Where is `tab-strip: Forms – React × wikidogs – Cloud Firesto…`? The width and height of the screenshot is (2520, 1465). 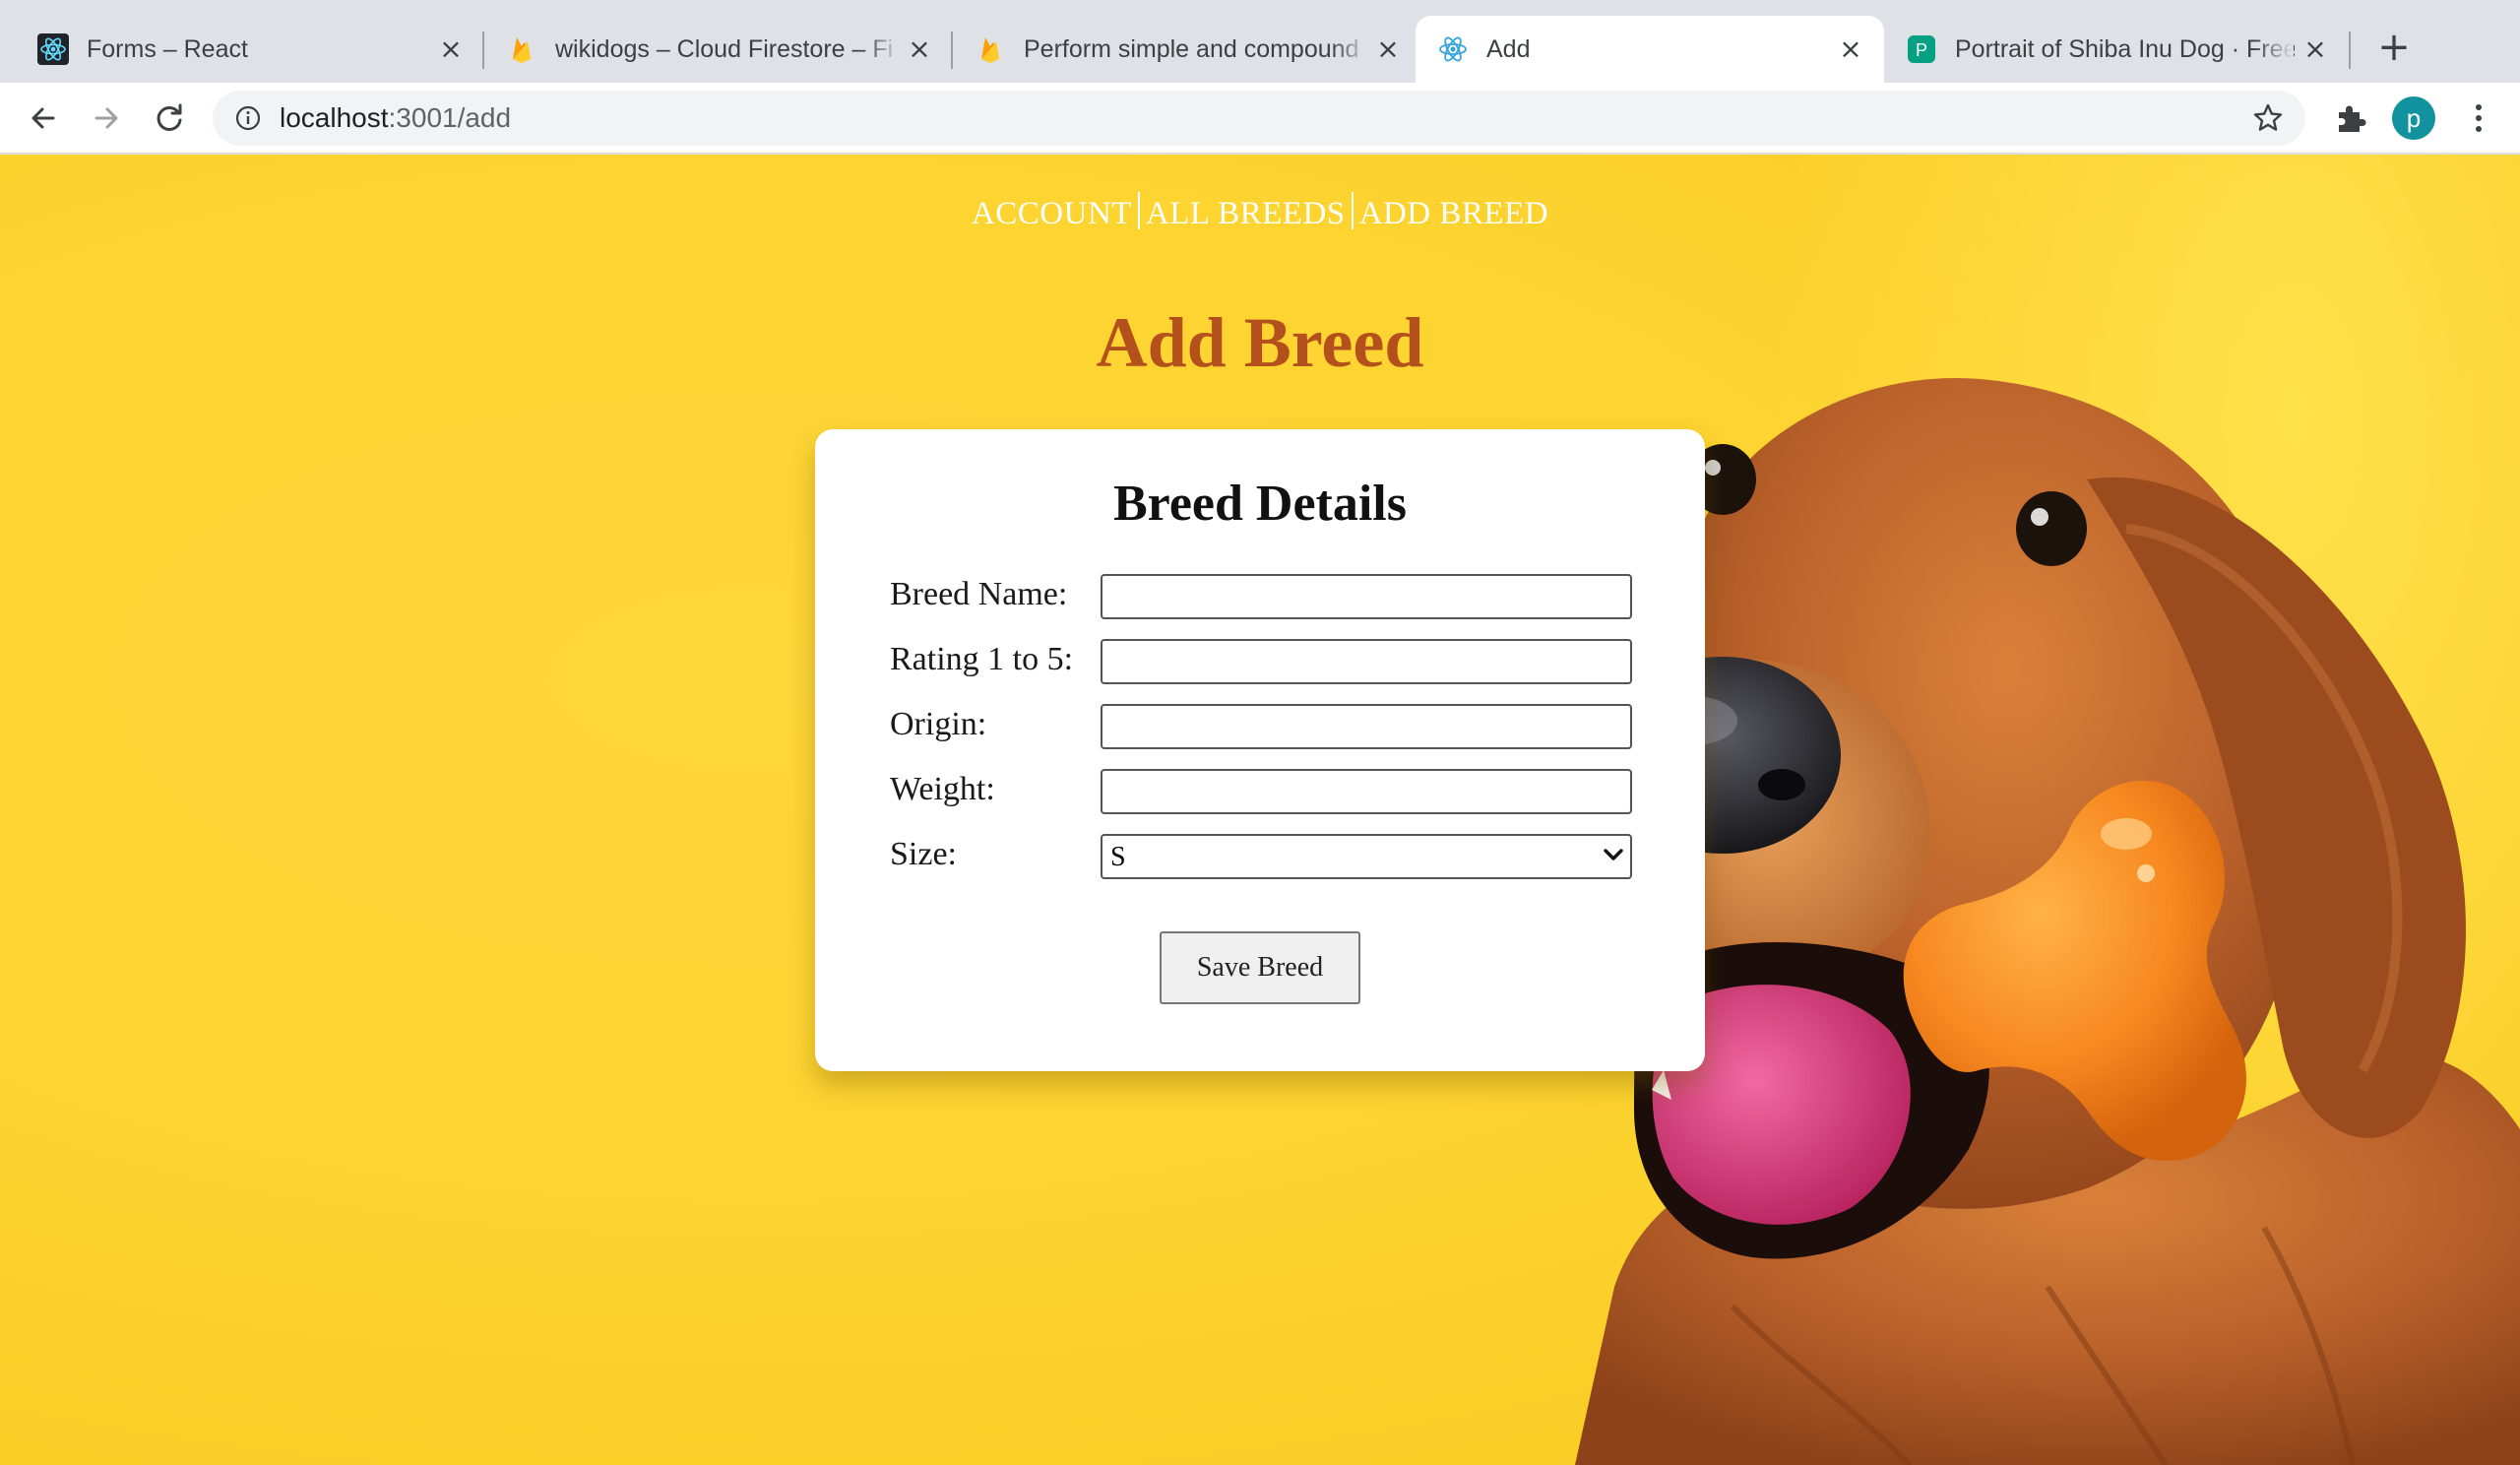
tab-strip: Forms – React × wikidogs – Cloud Firesto… is located at coordinates (1260, 42).